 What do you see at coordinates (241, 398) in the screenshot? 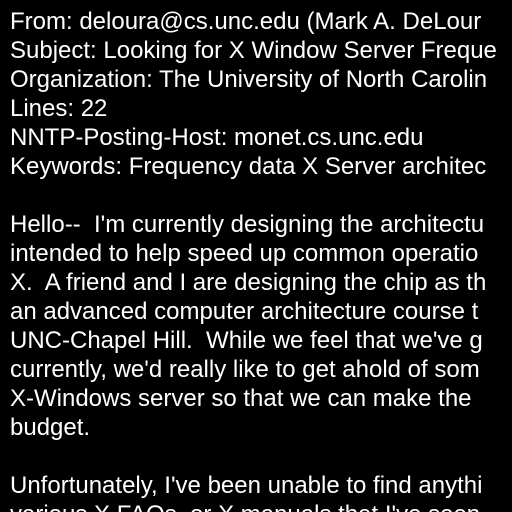
I see `body-line: X-Windows server so that we can make the` at bounding box center [241, 398].